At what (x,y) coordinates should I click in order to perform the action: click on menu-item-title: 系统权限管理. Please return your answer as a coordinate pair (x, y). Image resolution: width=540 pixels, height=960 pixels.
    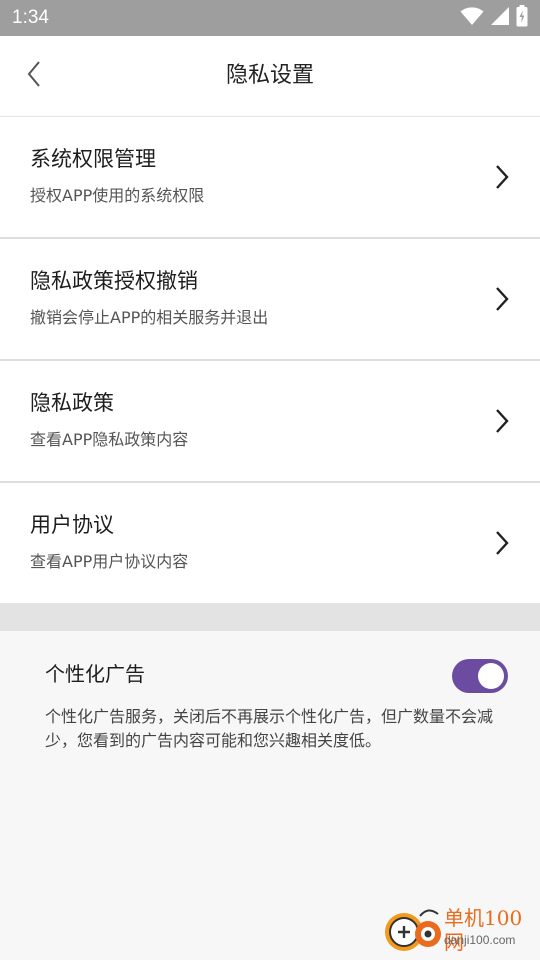
    Looking at the image, I should click on (93, 159).